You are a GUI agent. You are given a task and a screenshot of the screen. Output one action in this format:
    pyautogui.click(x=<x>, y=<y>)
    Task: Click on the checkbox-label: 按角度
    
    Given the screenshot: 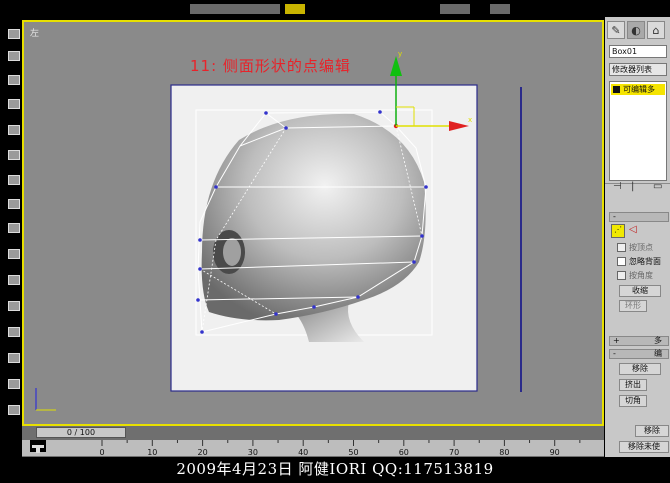 What is the action you would take?
    pyautogui.click(x=641, y=275)
    